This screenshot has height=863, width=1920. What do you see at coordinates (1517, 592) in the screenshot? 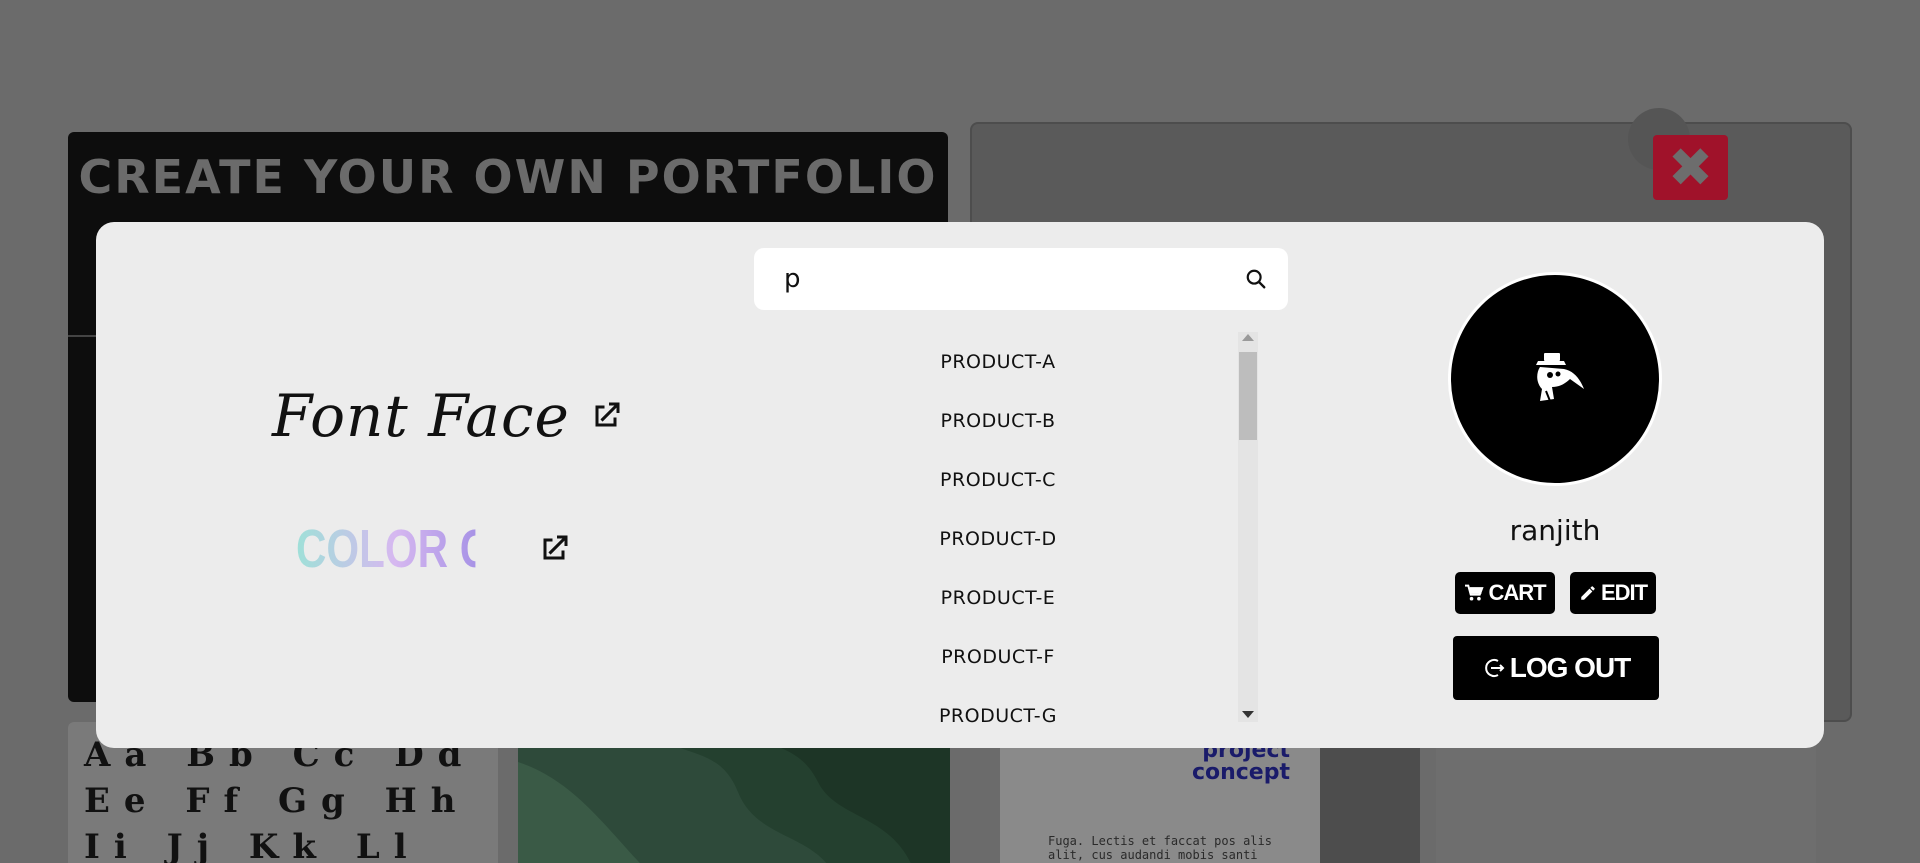
I see `cart-label: CART` at bounding box center [1517, 592].